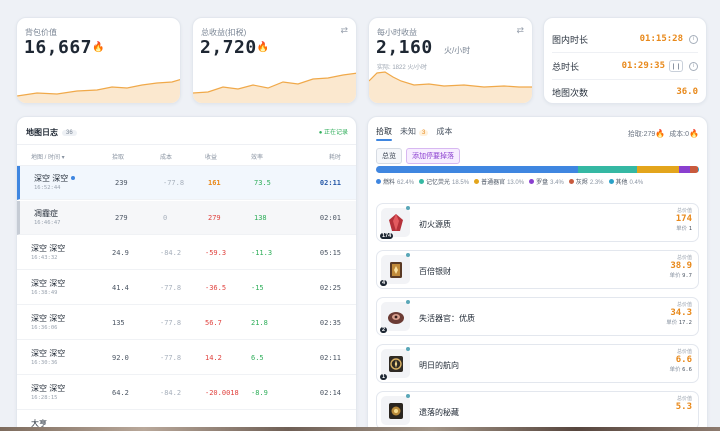 The height and width of the screenshot is (431, 720). What do you see at coordinates (687, 92) in the screenshot?
I see `map-count-value: 36.0` at bounding box center [687, 92].